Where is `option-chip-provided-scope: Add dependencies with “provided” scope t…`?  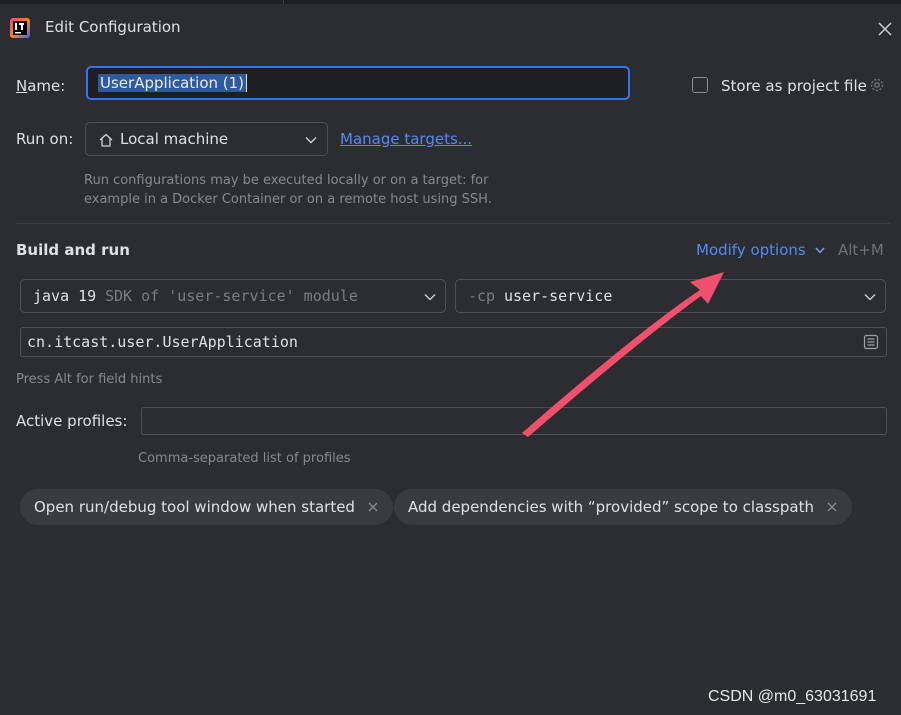
option-chip-provided-scope: Add dependencies with “provided” scope t… is located at coordinates (623, 507).